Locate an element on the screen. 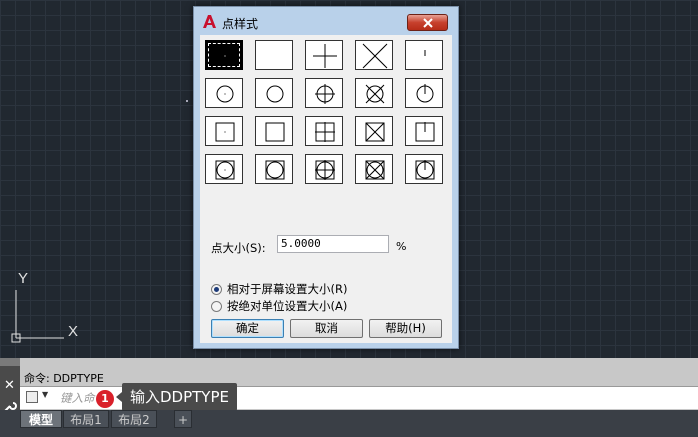  point-style-square-tick is located at coordinates (424, 131).